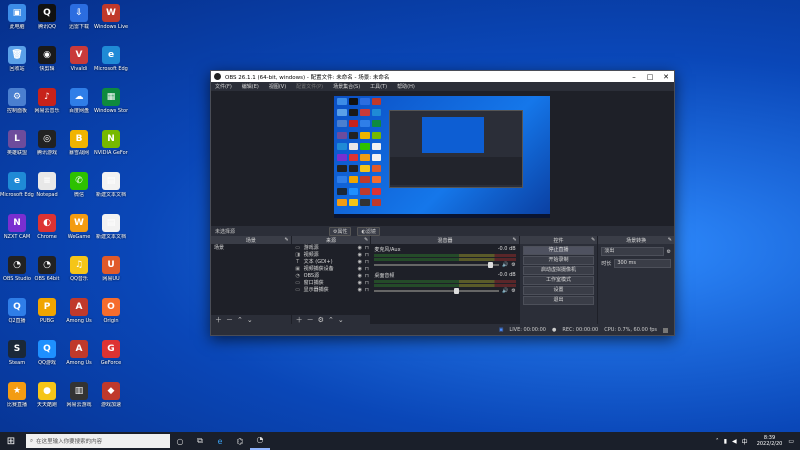 The height and width of the screenshot is (450, 800). Describe the element at coordinates (310, 320) in the screenshot. I see `remove-icon: －` at that location.